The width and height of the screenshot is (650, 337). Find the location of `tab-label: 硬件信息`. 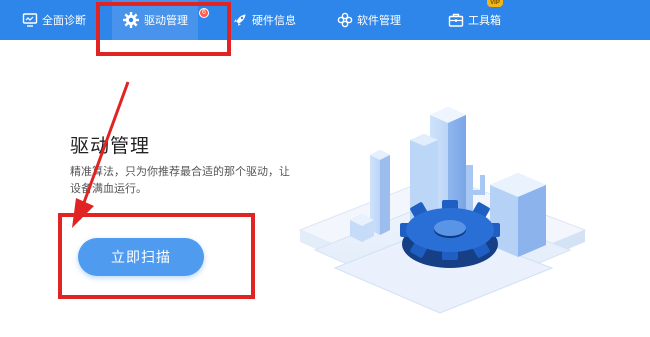

tab-label: 硬件信息 is located at coordinates (274, 21).